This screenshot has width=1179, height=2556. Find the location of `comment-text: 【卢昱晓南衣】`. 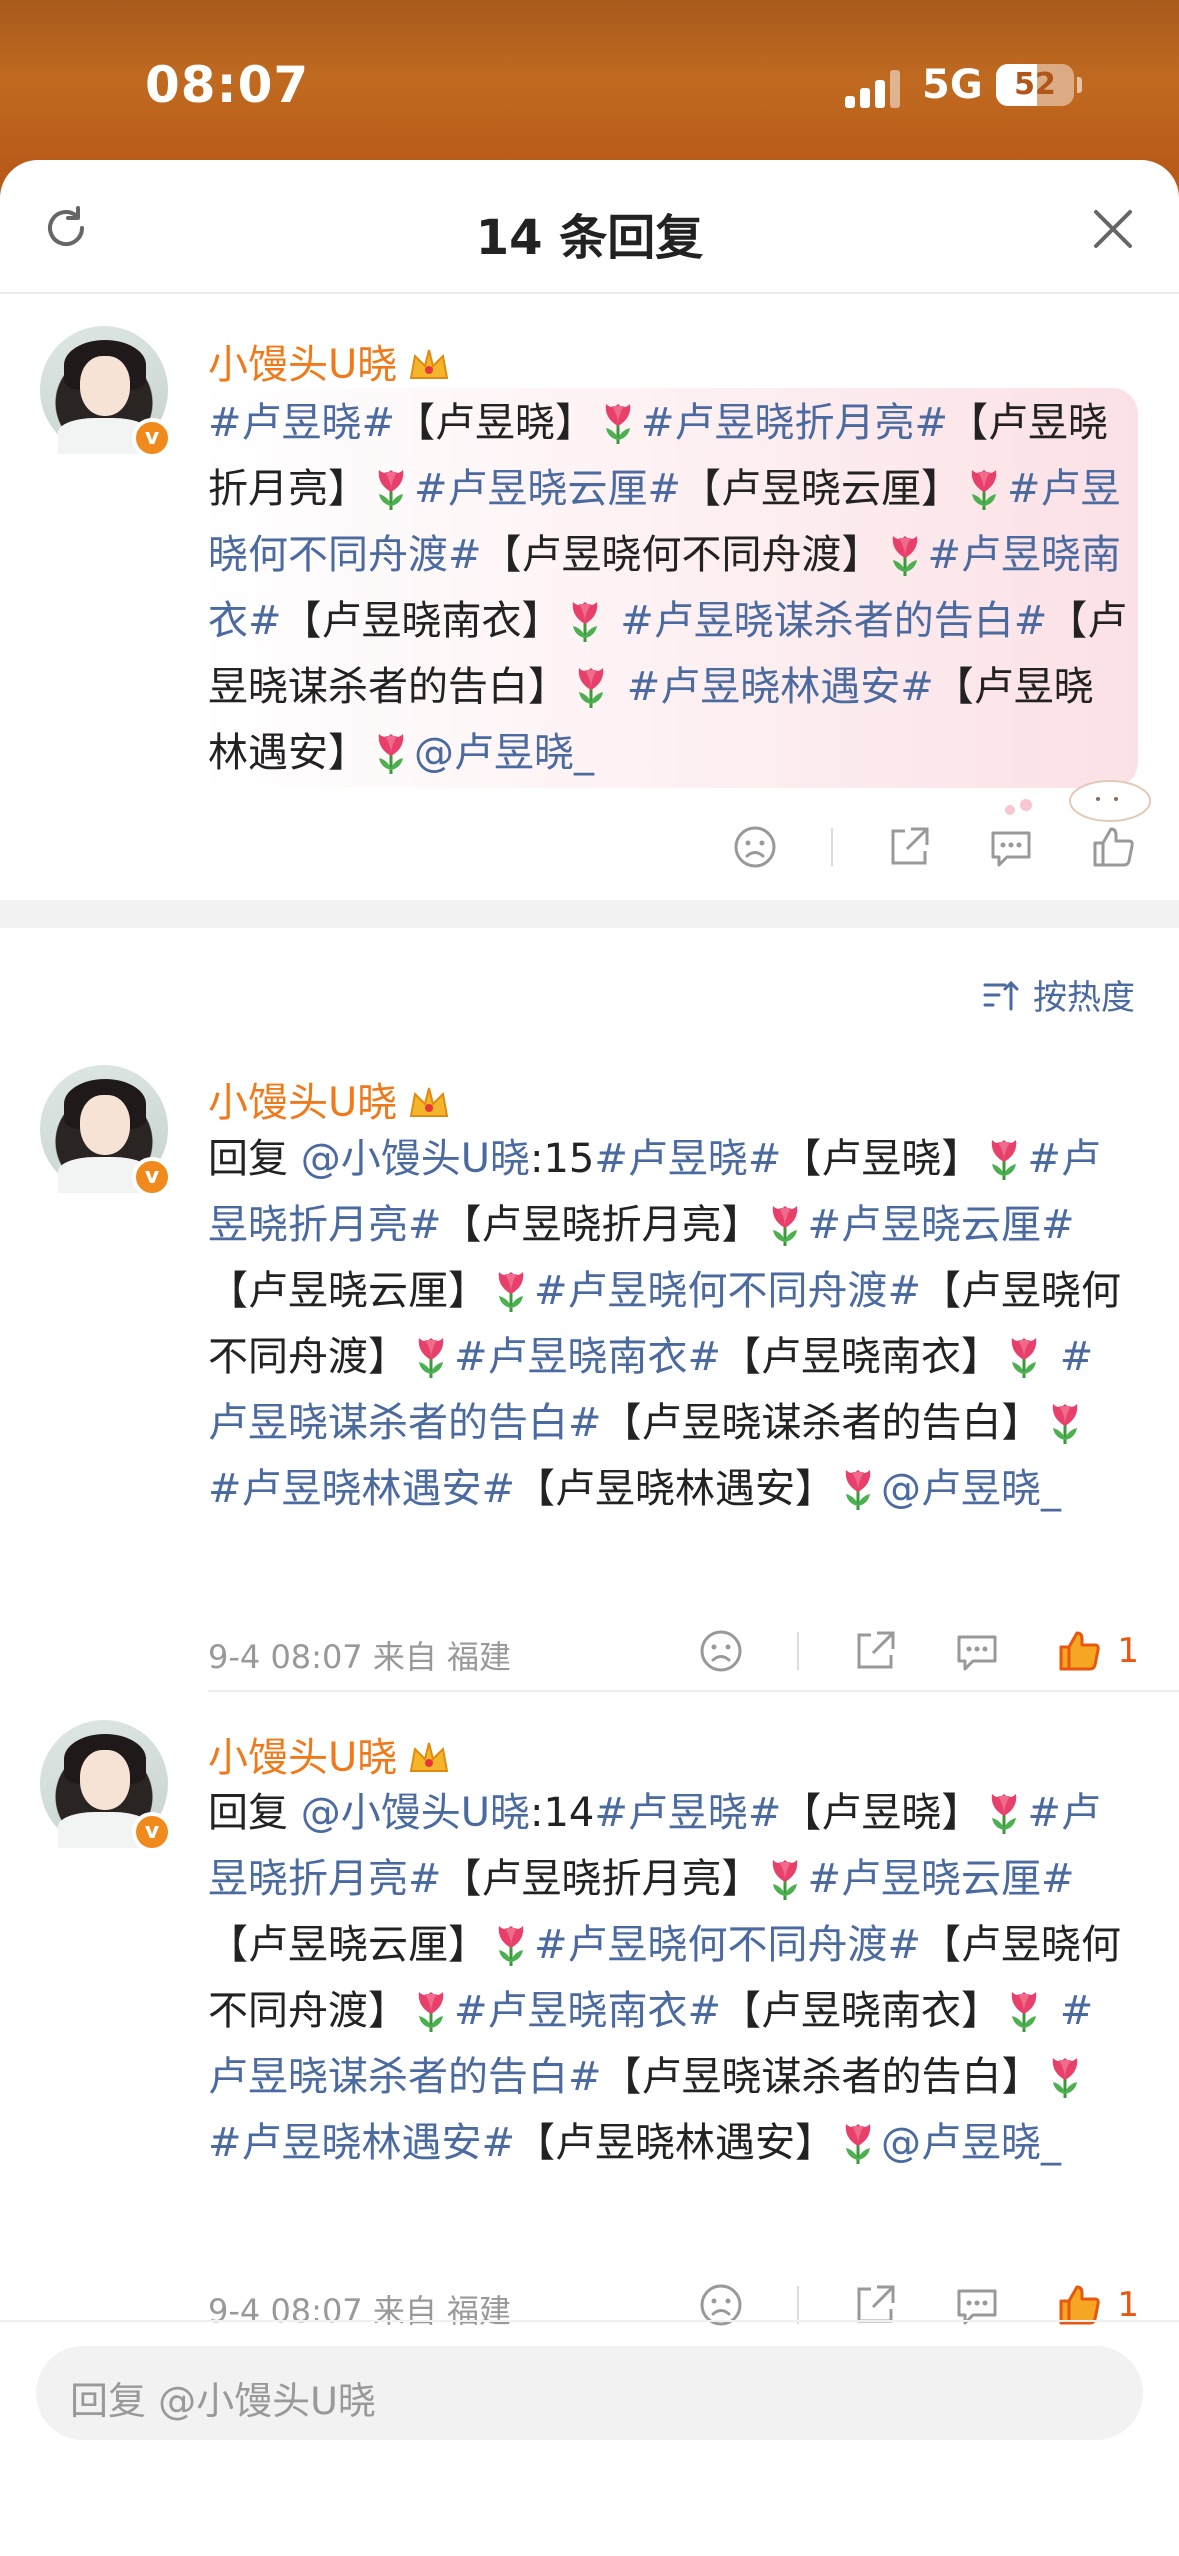

comment-text: 【卢昱晓南衣】 is located at coordinates (421, 621).